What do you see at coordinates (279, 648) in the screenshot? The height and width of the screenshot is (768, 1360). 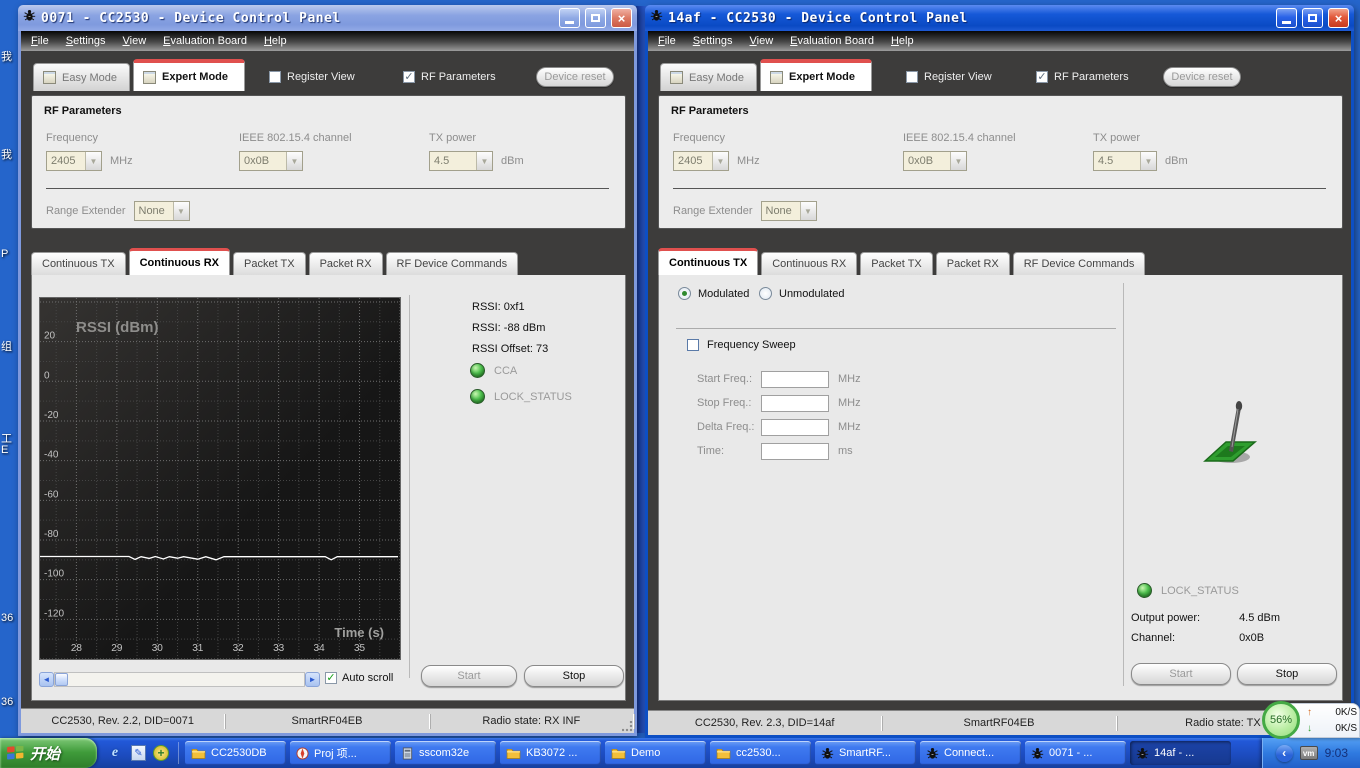 I see `svg-text: 33` at bounding box center [279, 648].